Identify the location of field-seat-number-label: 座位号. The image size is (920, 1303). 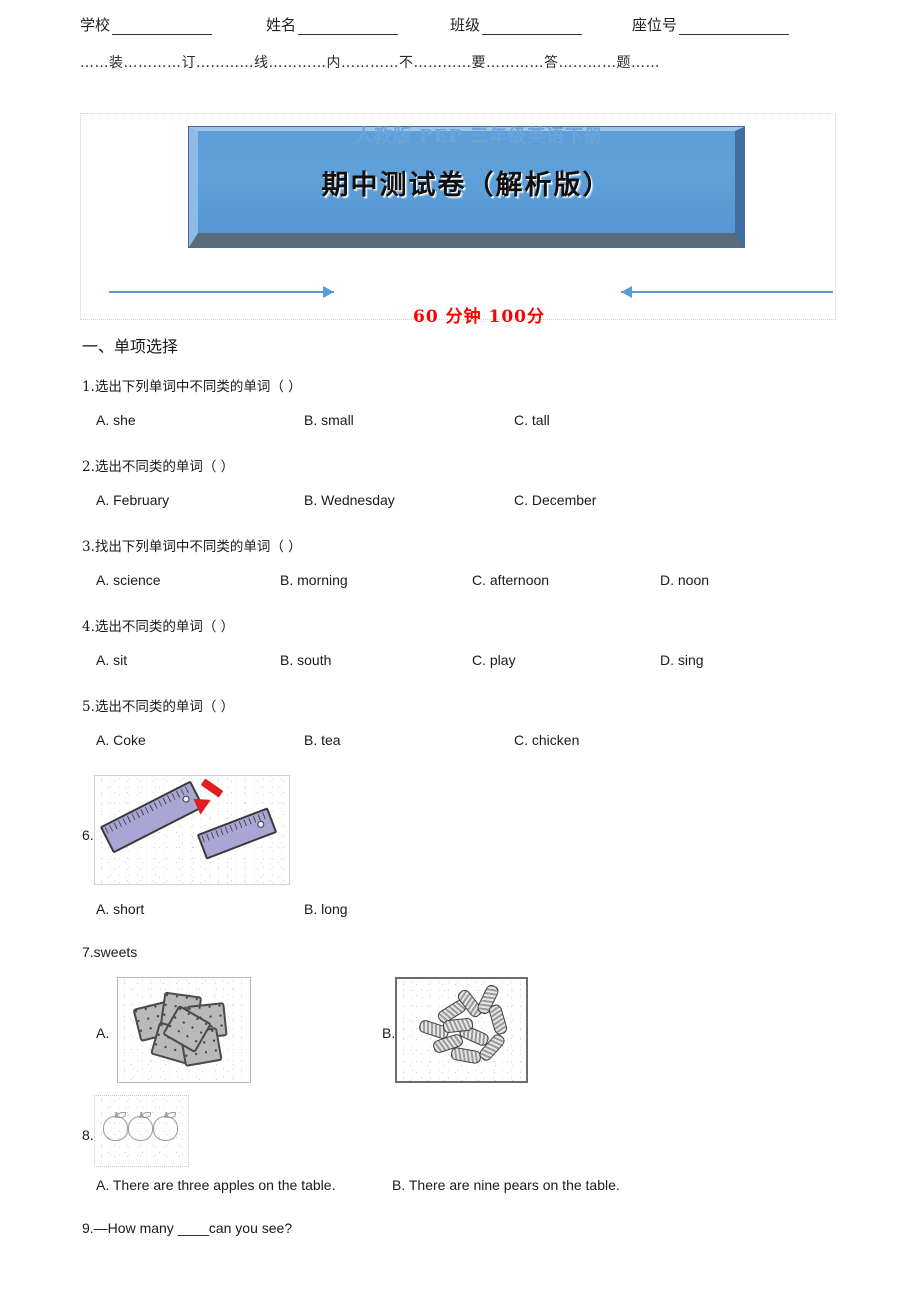
(655, 25).